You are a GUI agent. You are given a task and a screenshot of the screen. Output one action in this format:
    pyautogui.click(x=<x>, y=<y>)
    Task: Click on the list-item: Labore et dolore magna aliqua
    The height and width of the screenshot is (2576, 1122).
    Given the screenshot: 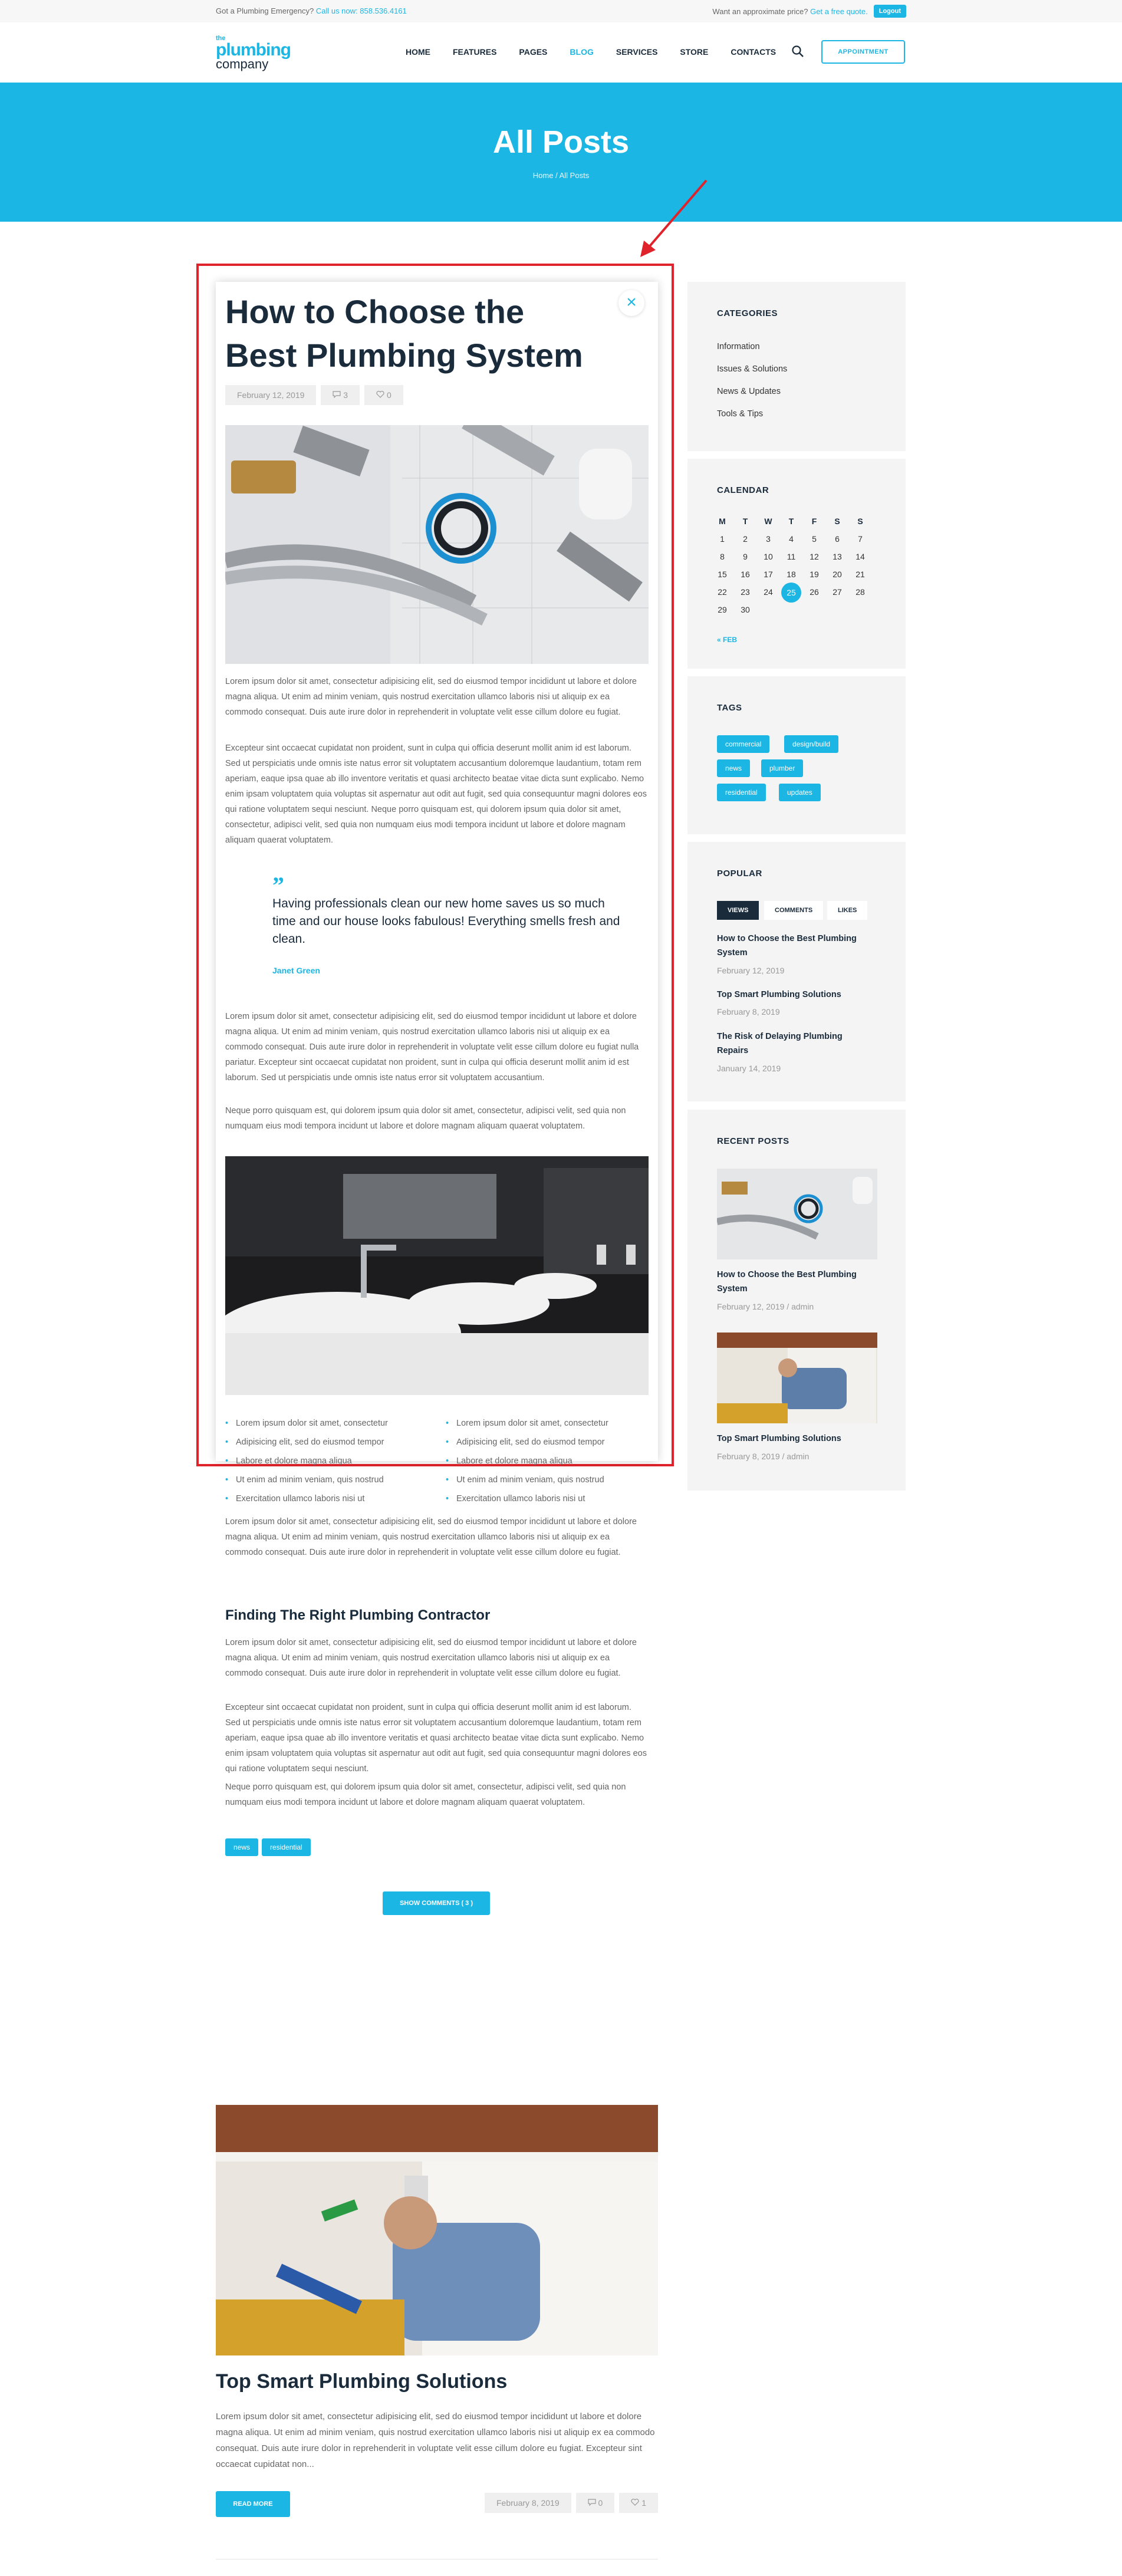 What is the action you would take?
    pyautogui.click(x=326, y=1461)
    